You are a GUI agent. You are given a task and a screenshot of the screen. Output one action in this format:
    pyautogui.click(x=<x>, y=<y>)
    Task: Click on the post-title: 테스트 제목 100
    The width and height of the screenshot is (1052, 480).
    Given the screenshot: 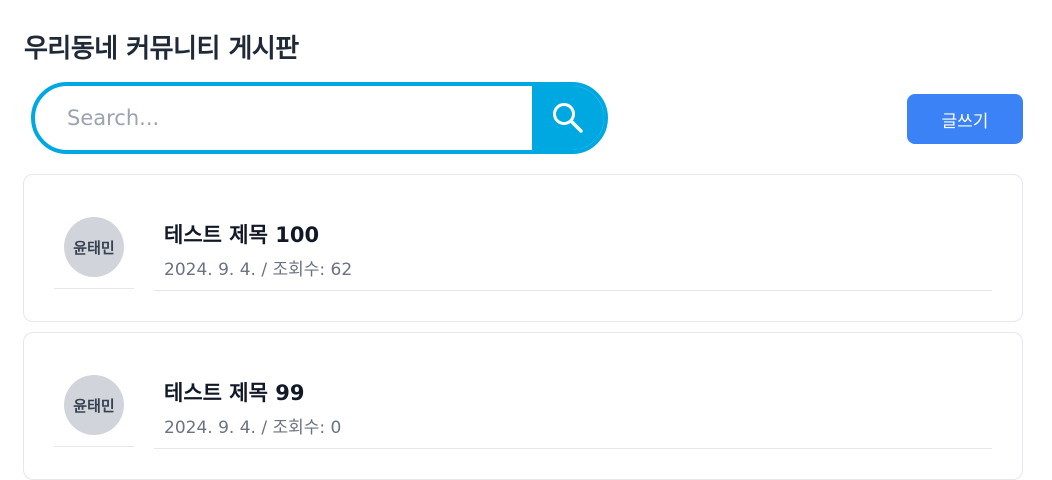 What is the action you would take?
    pyautogui.click(x=241, y=234)
    